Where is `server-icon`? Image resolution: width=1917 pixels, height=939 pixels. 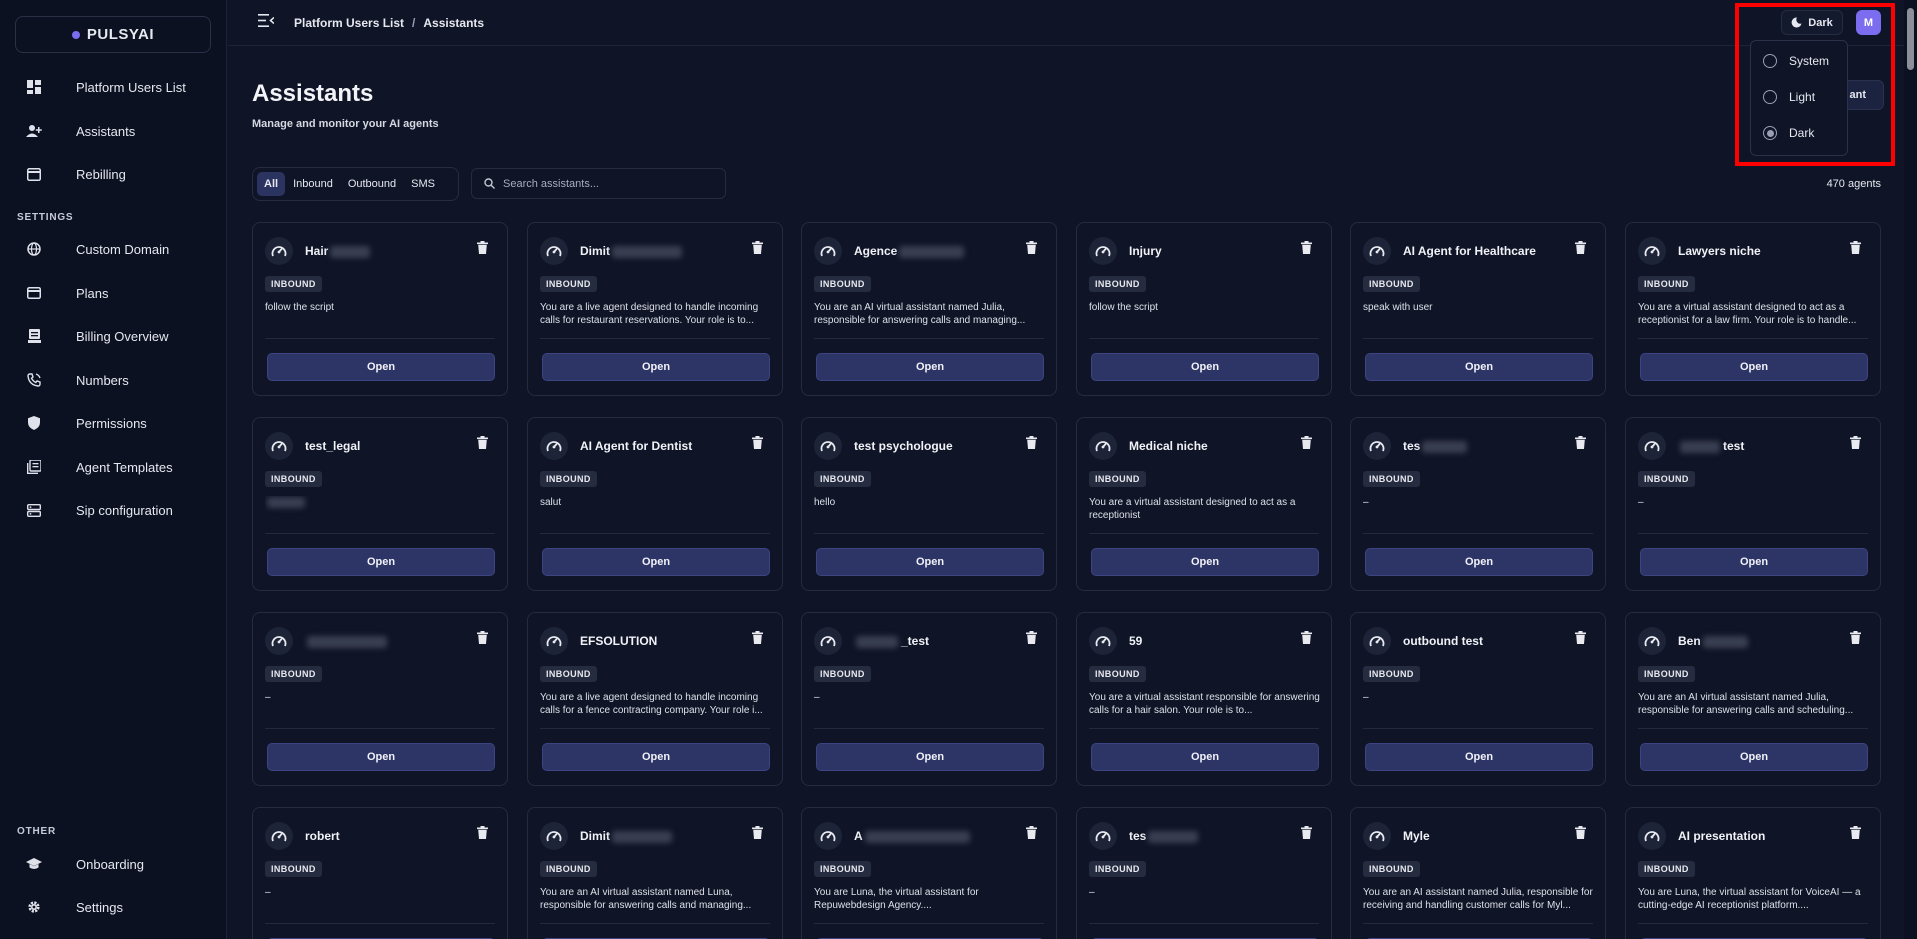
server-icon is located at coordinates (34, 510).